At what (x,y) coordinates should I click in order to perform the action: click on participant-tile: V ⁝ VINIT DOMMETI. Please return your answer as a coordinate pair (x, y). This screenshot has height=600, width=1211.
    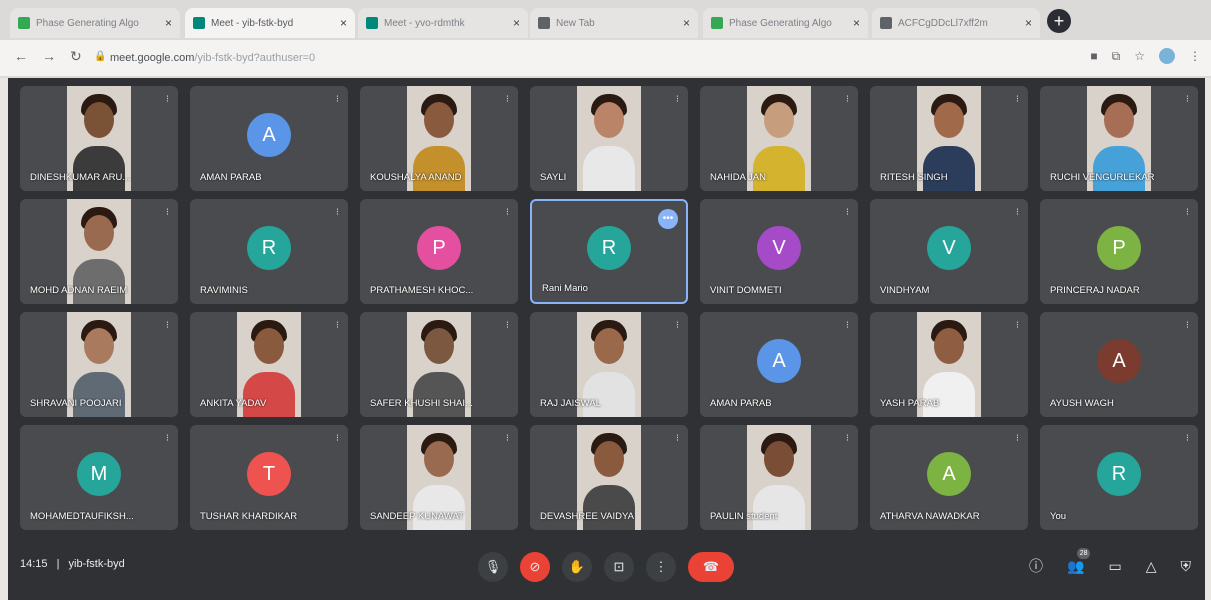
    Looking at the image, I should click on (779, 251).